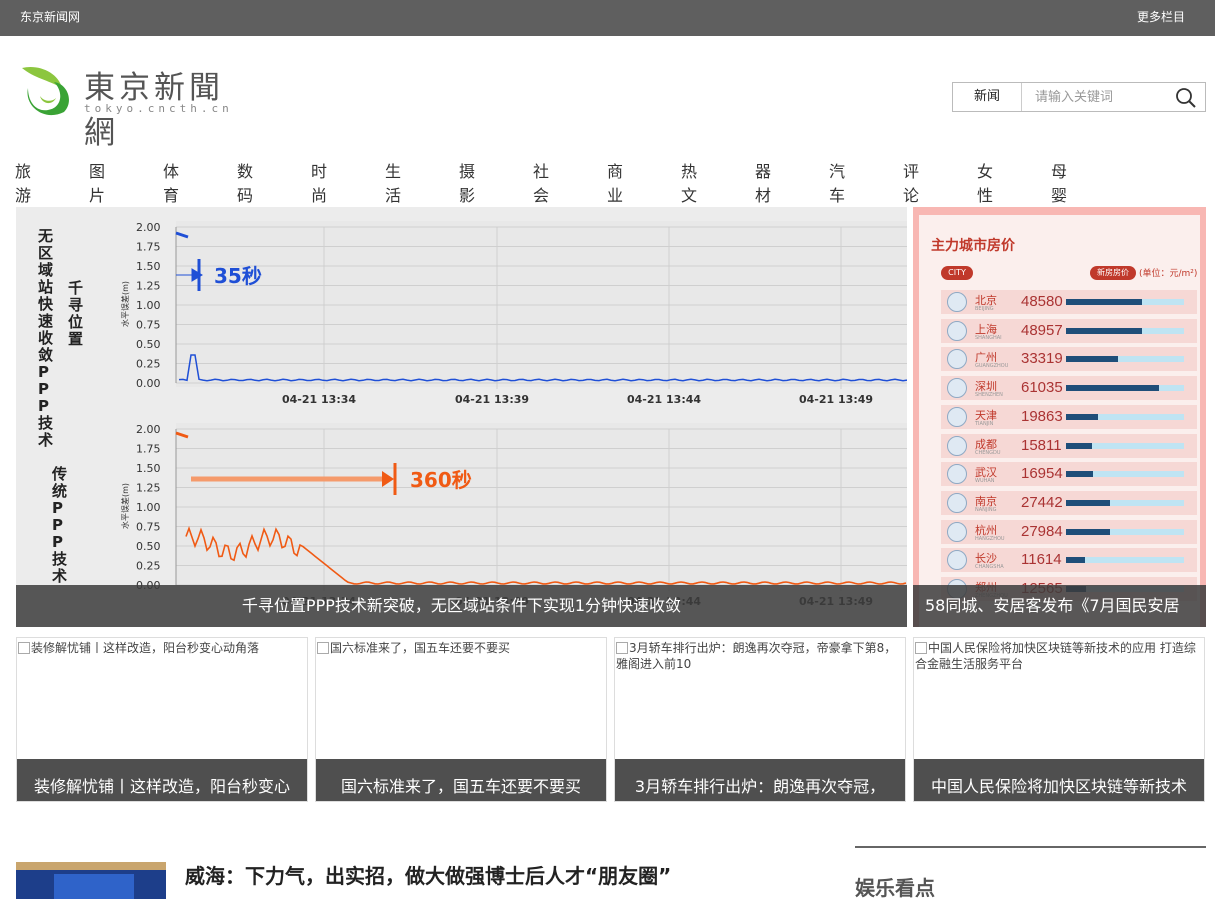  What do you see at coordinates (1095, 97) in the screenshot?
I see `search-input` at bounding box center [1095, 97].